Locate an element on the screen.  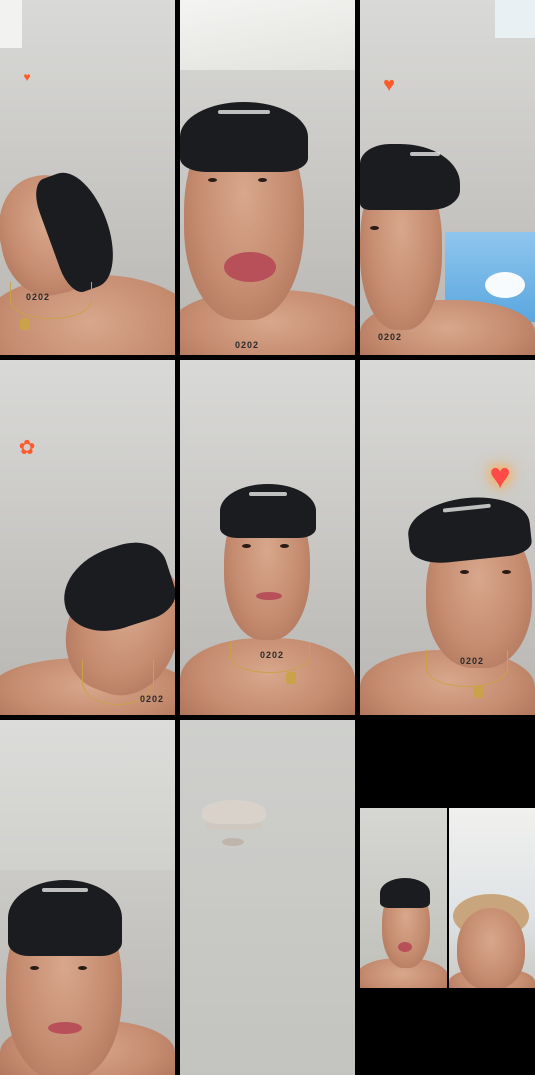
video-tile-6: ♥ 0202 is located at coordinates (447, 537).